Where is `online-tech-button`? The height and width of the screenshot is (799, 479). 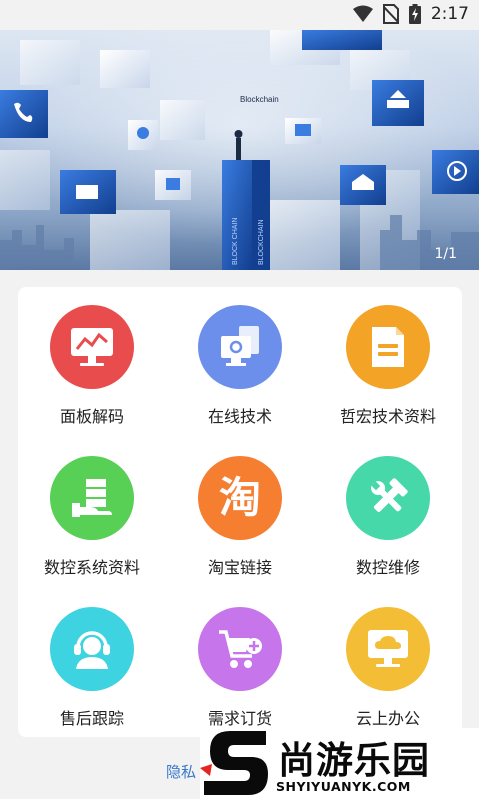
online-tech-button is located at coordinates (240, 347).